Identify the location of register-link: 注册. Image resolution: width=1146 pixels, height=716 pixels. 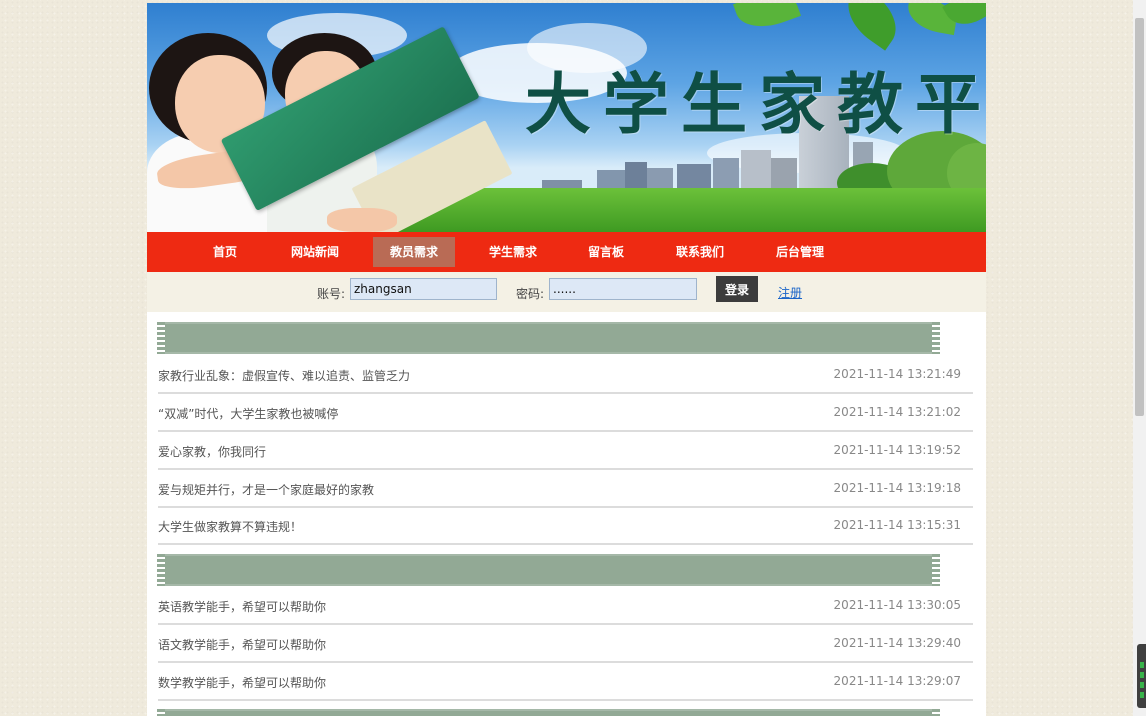
(790, 292).